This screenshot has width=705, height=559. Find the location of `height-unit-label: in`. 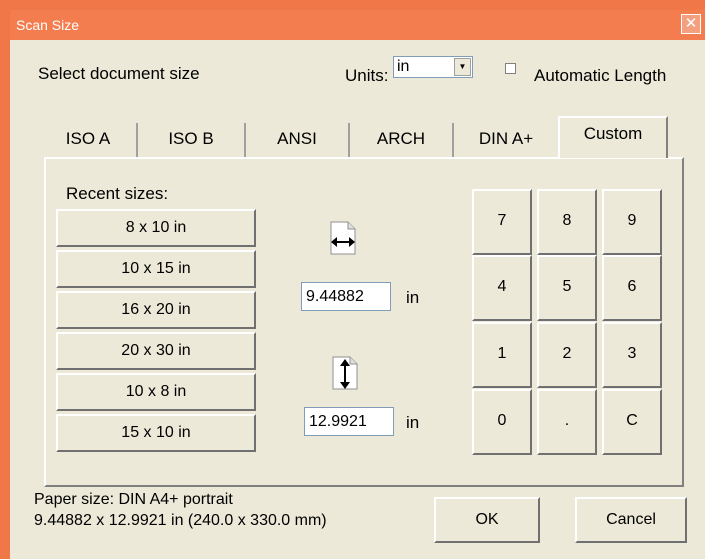

height-unit-label: in is located at coordinates (413, 422).